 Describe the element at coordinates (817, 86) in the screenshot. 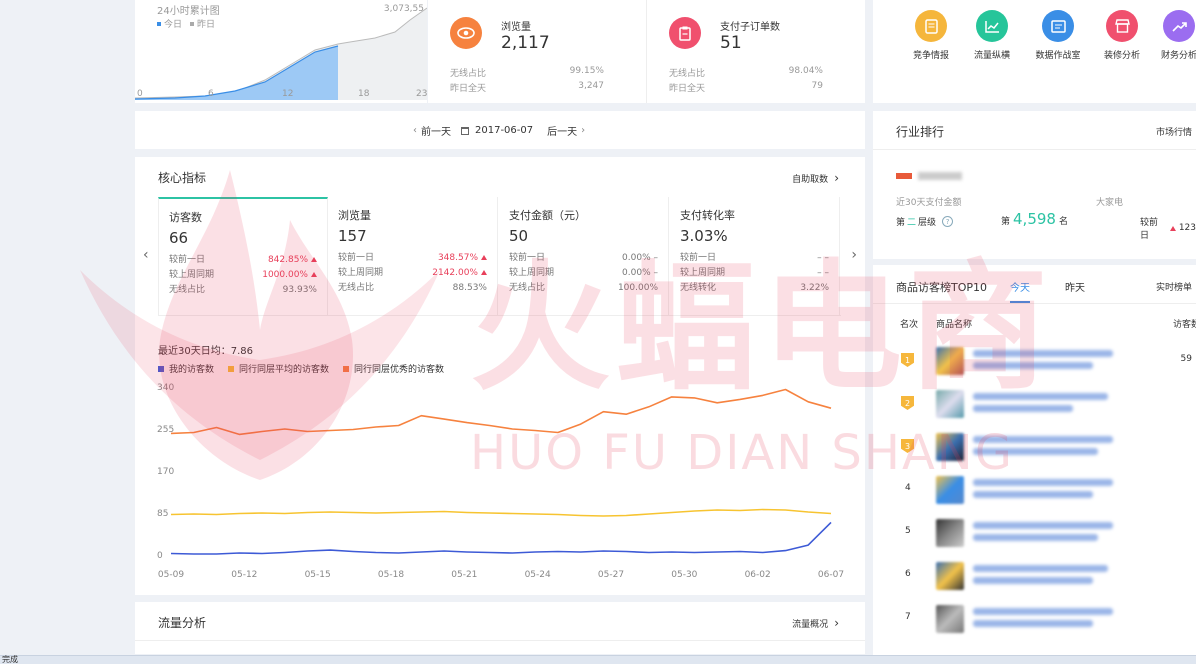

I see `orders-row-value: 79` at that location.